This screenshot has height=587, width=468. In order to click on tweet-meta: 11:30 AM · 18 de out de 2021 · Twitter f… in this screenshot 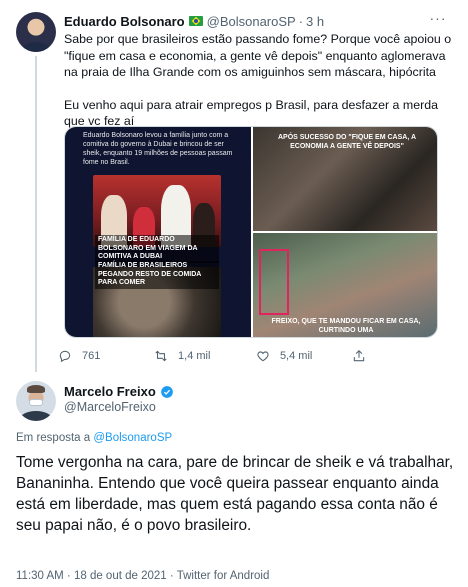, I will do `click(142, 576)`.